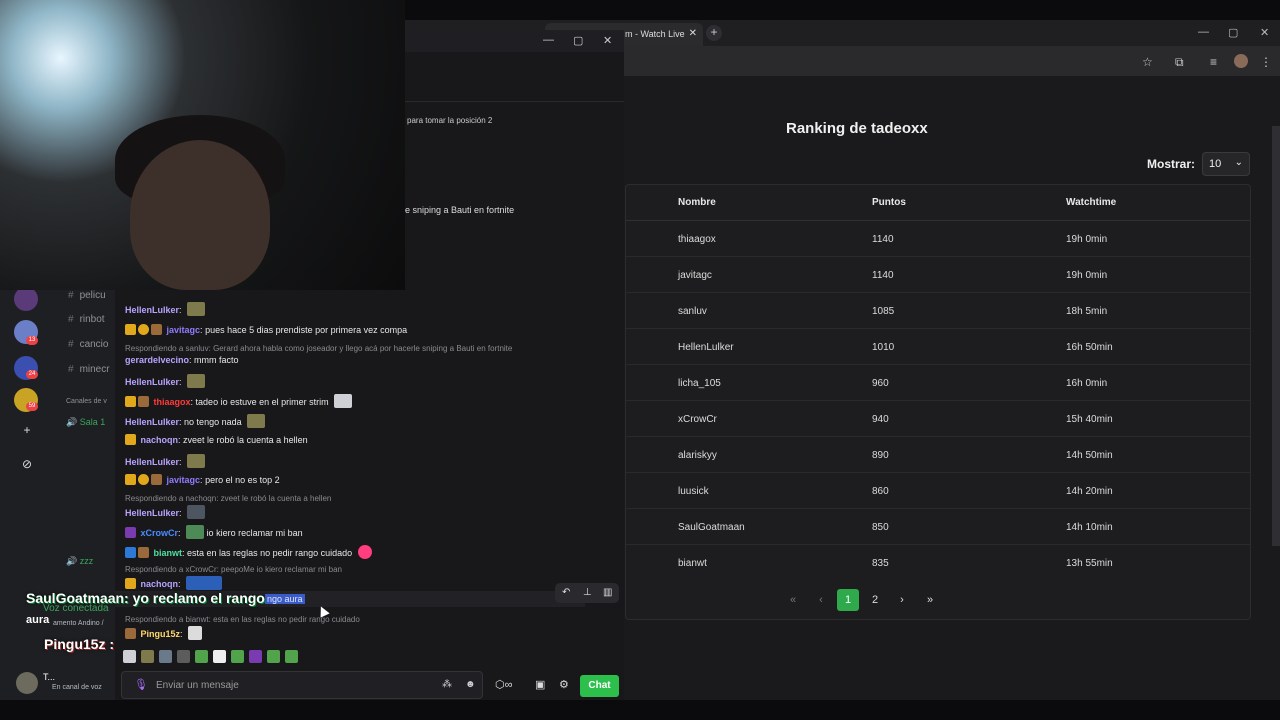 The width and height of the screenshot is (1280, 720). I want to click on voice-category: Canales de v, so click(86, 401).